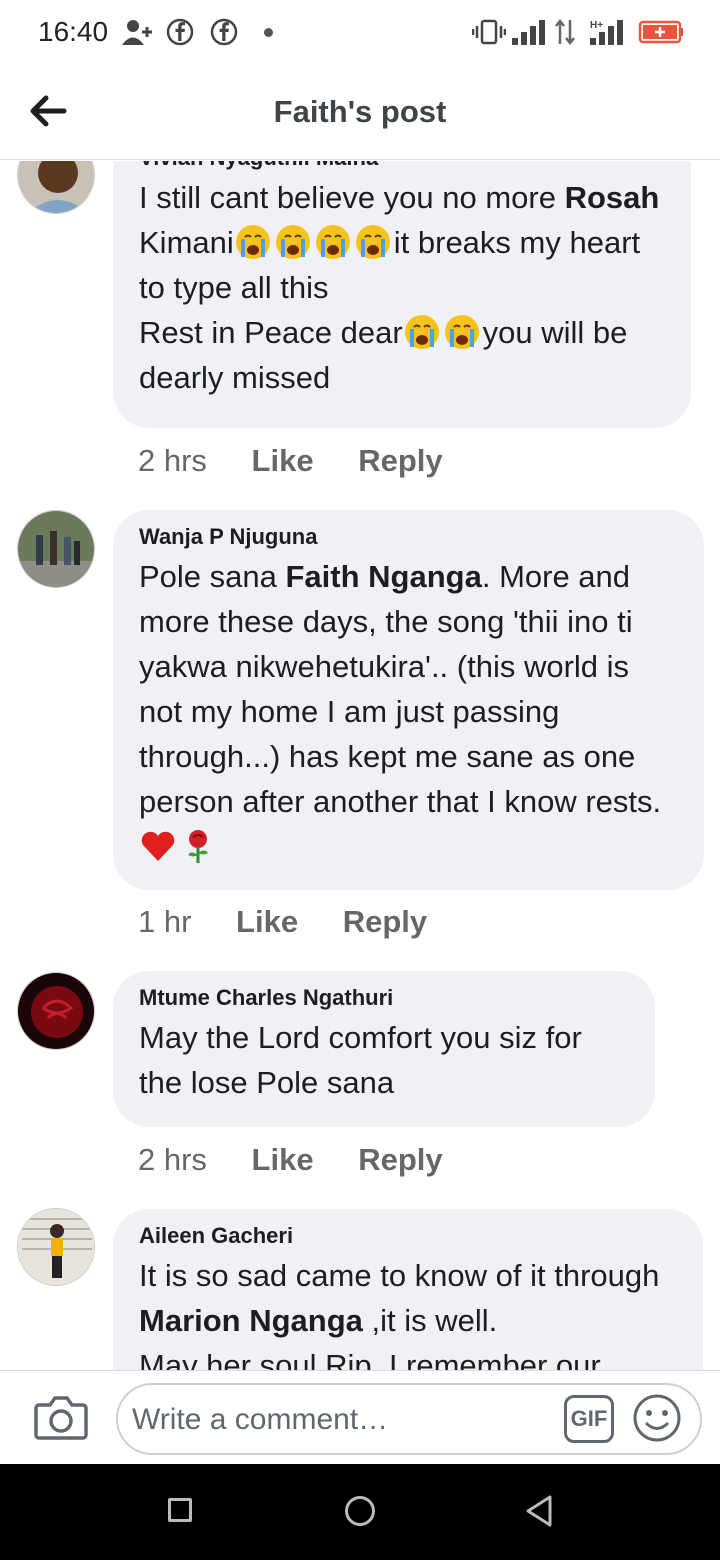  I want to click on signal-icon, so click(528, 32).